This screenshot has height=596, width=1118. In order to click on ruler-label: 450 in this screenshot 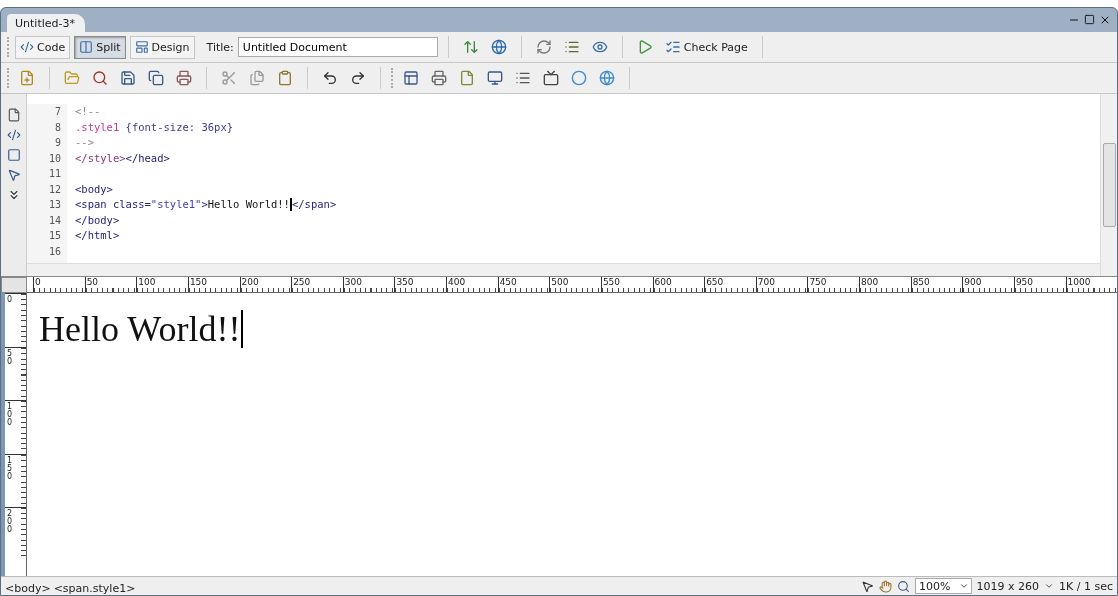, I will do `click(507, 282)`.